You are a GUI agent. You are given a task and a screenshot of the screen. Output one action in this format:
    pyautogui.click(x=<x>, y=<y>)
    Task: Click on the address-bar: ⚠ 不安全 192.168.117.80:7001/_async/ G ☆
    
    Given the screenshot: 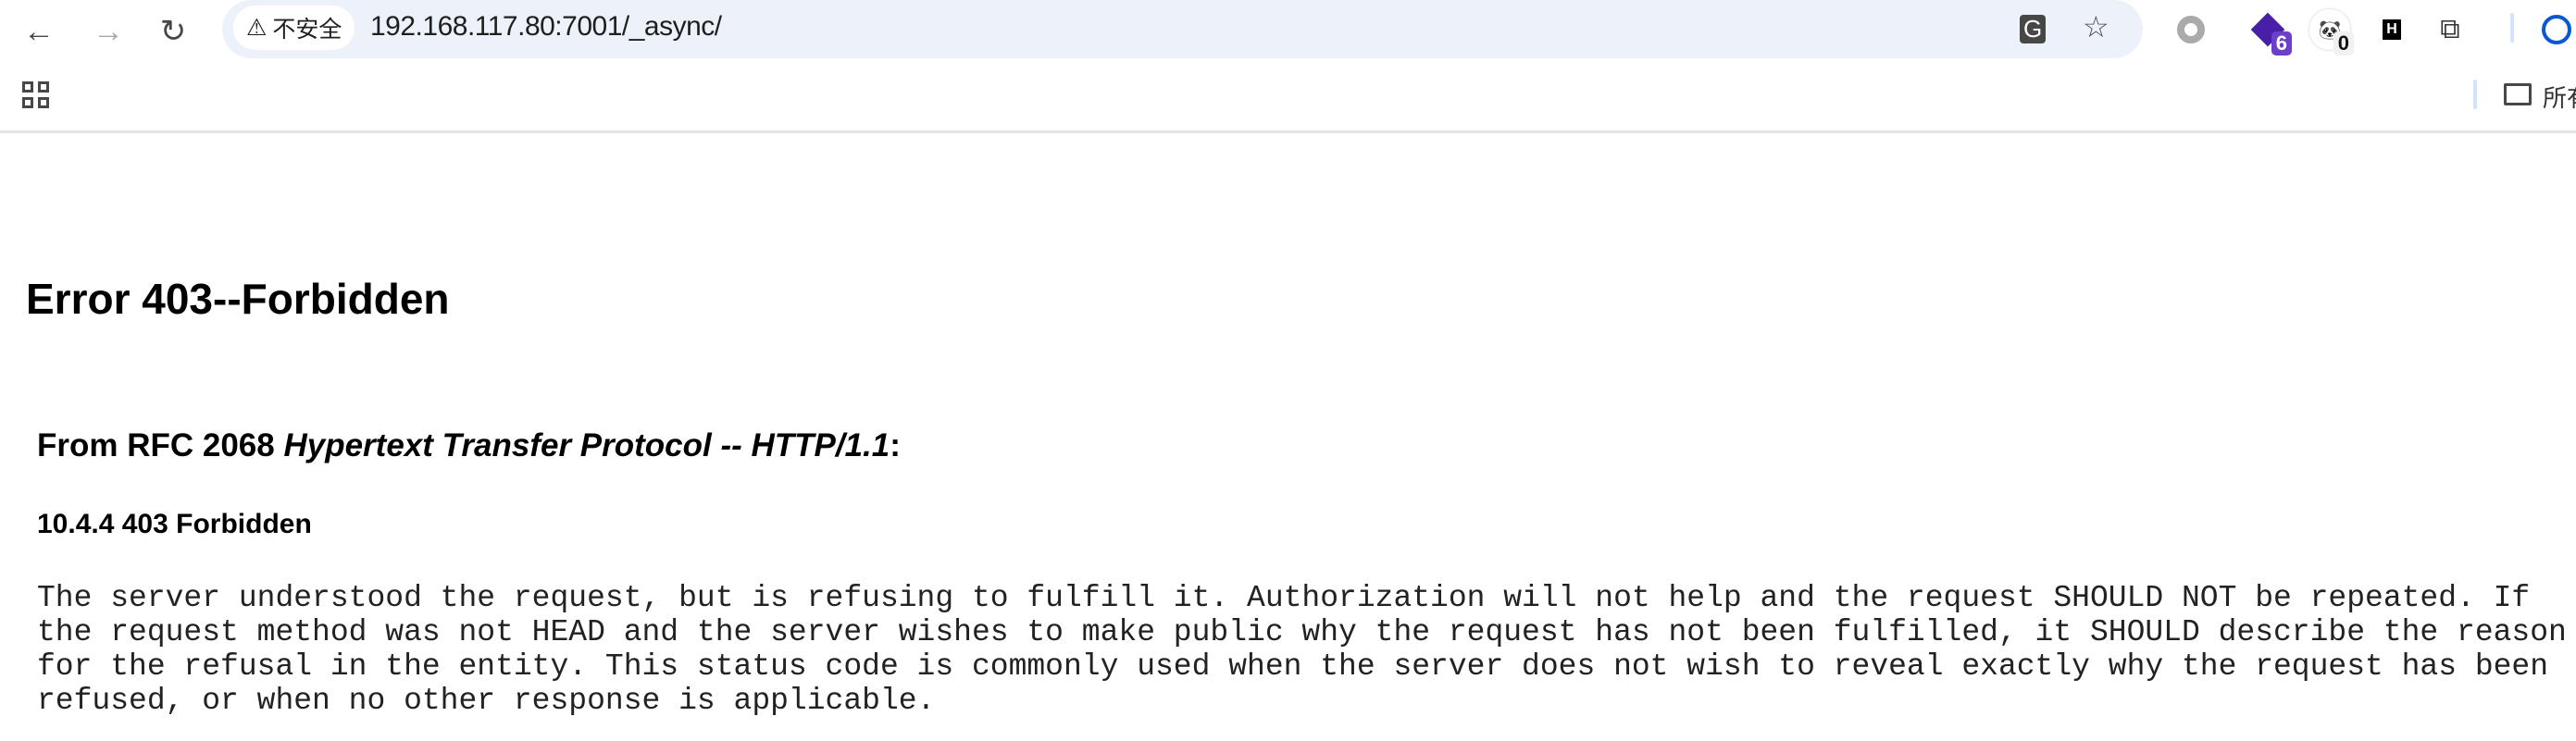 What is the action you would take?
    pyautogui.click(x=1182, y=29)
    